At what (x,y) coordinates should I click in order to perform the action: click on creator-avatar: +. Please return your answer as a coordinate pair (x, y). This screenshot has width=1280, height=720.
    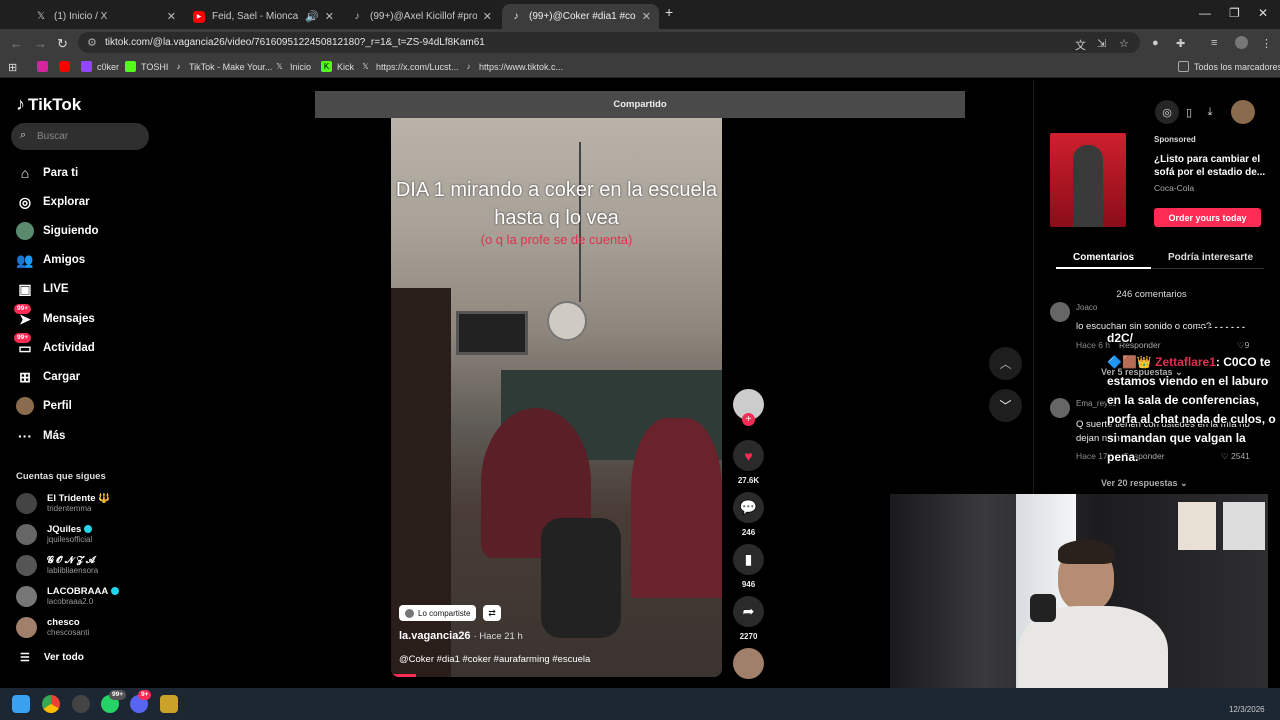
    Looking at the image, I should click on (748, 407).